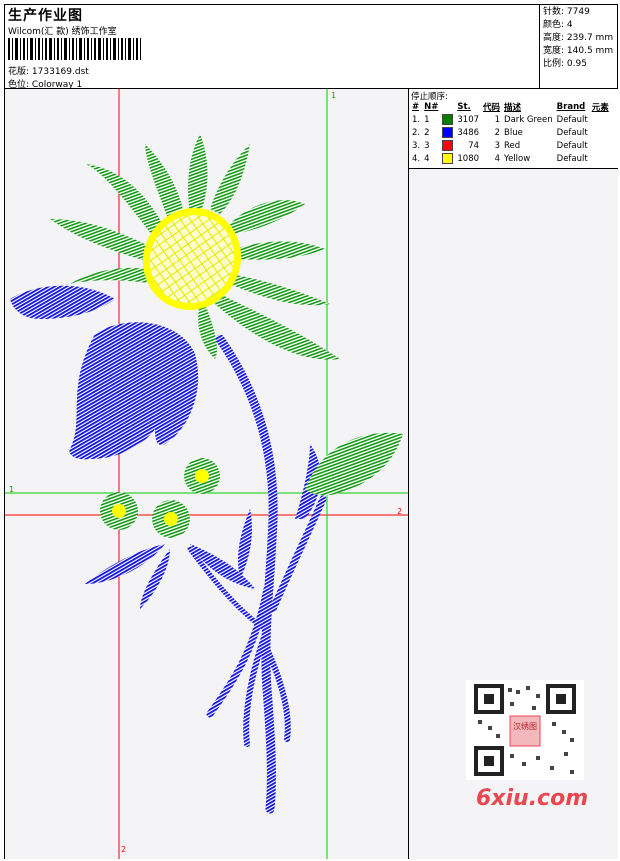 This screenshot has height=861, width=620. Describe the element at coordinates (45, 16) in the screenshot. I see `sheet-title: 生产作业图` at that location.